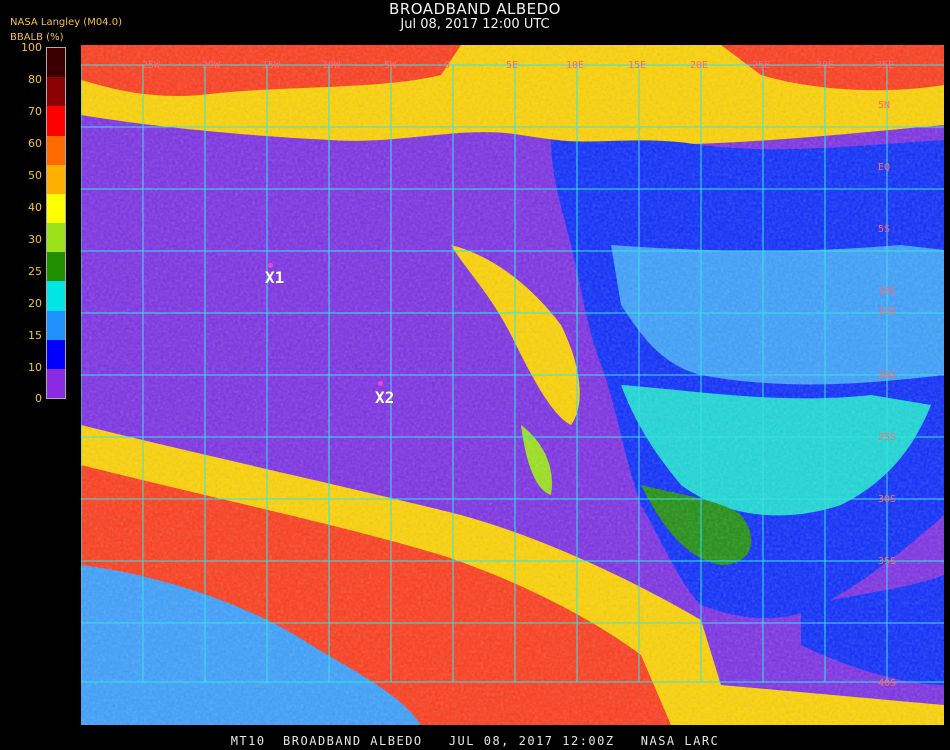 The height and width of the screenshot is (750, 950). What do you see at coordinates (475, 24) in the screenshot?
I see `map-subtitle: Jul 08, 2017 12:00 UTC` at bounding box center [475, 24].